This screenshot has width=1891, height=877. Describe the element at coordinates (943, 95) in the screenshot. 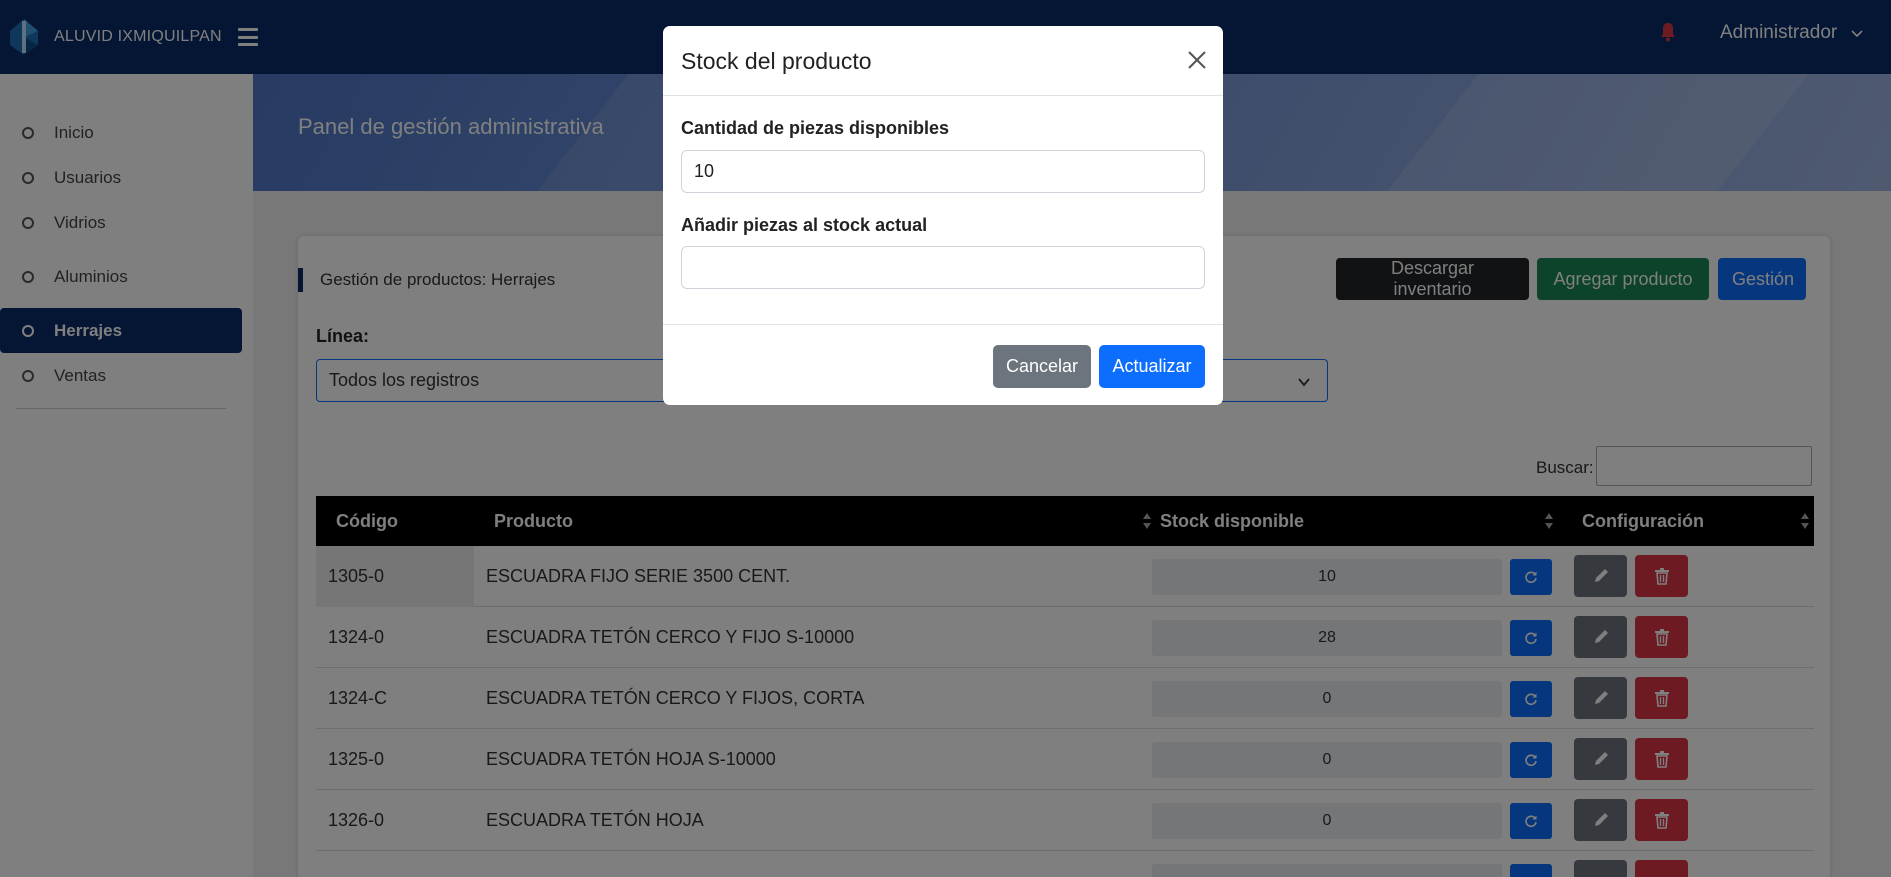

I see `modal-header-divider` at that location.